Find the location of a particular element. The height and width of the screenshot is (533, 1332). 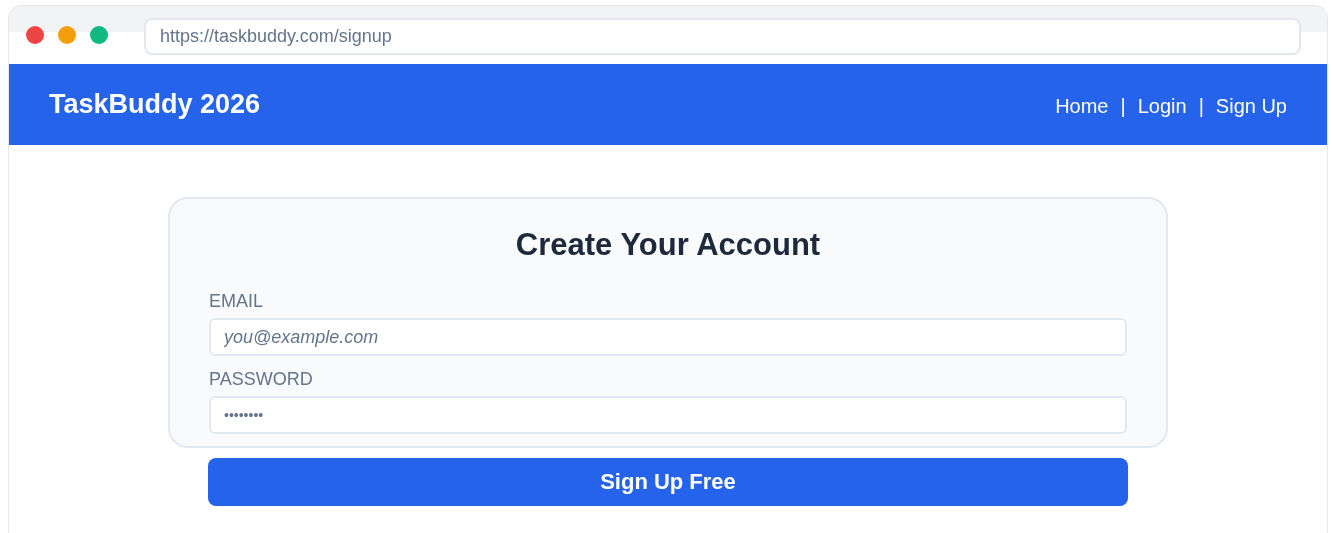

nav-link: Login is located at coordinates (1162, 106).